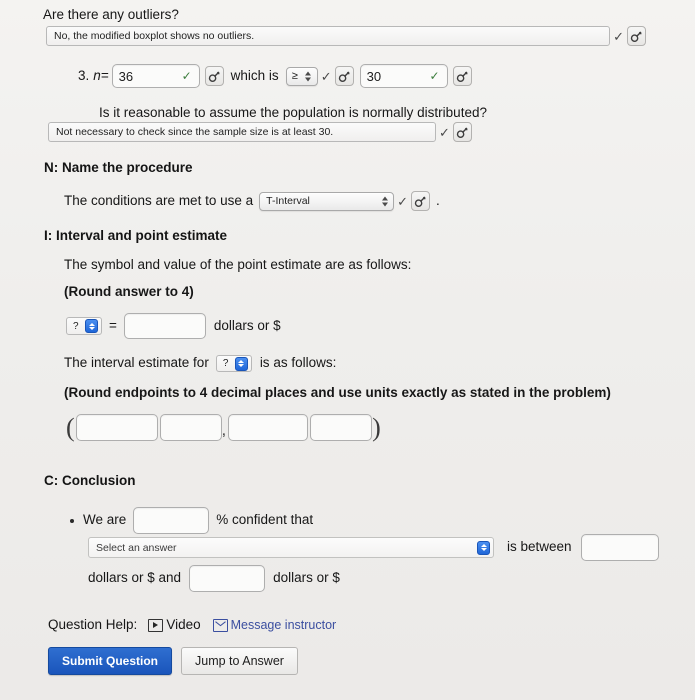  Describe the element at coordinates (129, 291) in the screenshot. I see `point-estimate-round-note: (Round answer to 4)` at that location.